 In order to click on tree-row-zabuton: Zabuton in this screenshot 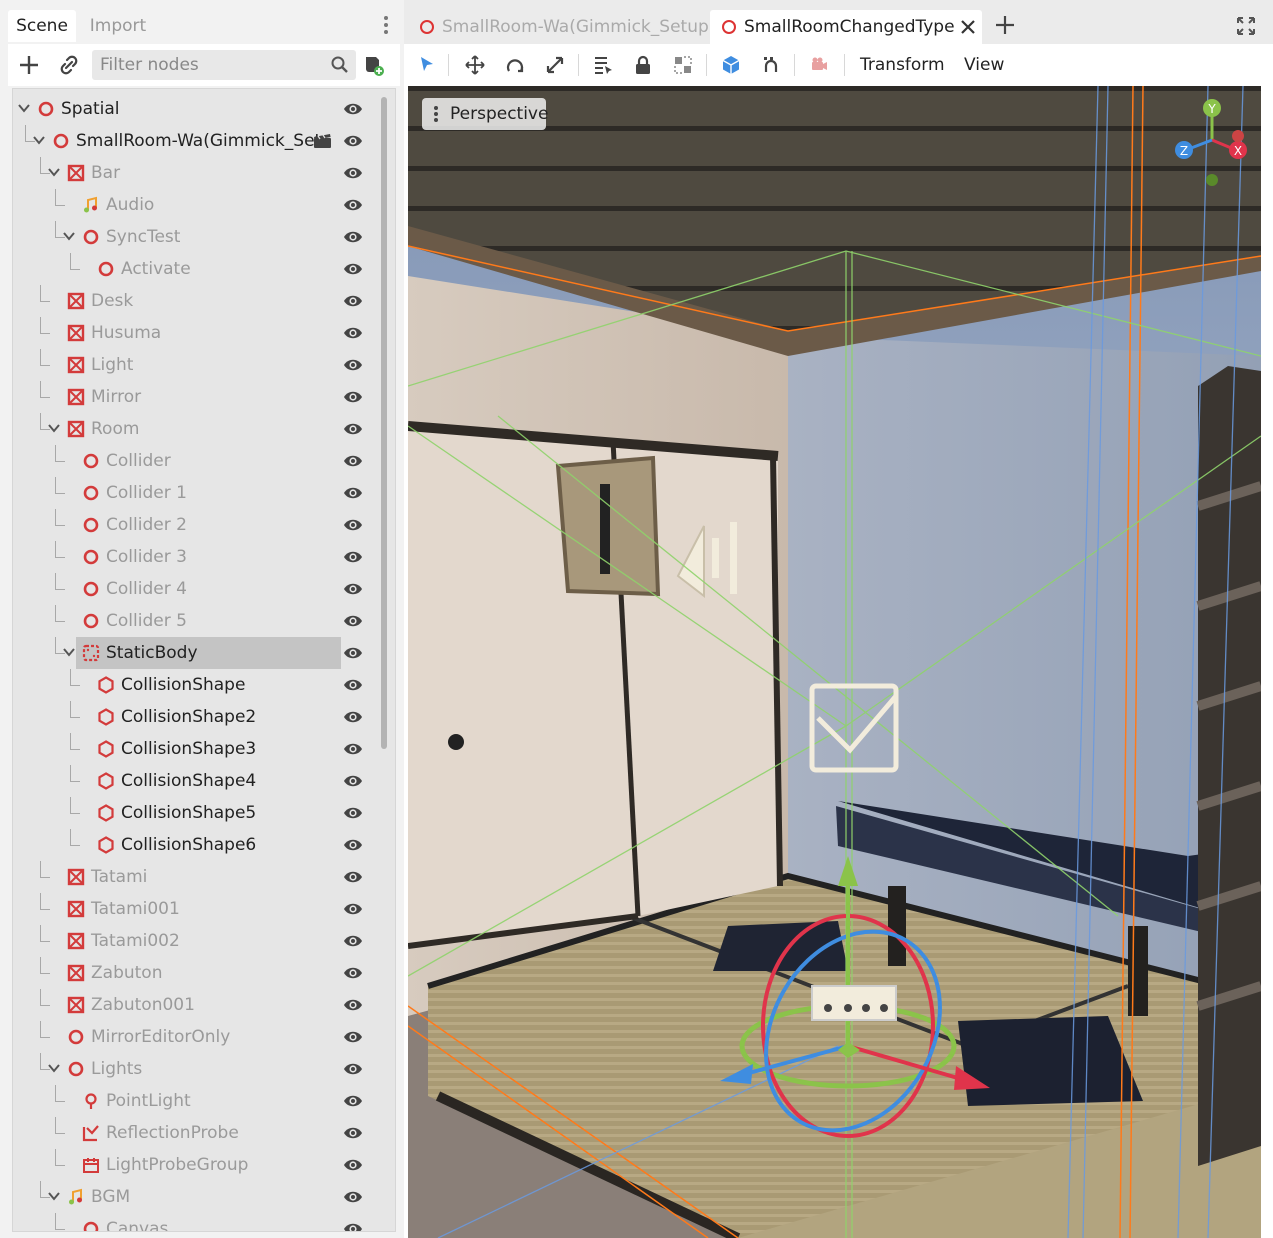, I will do `click(193, 973)`.